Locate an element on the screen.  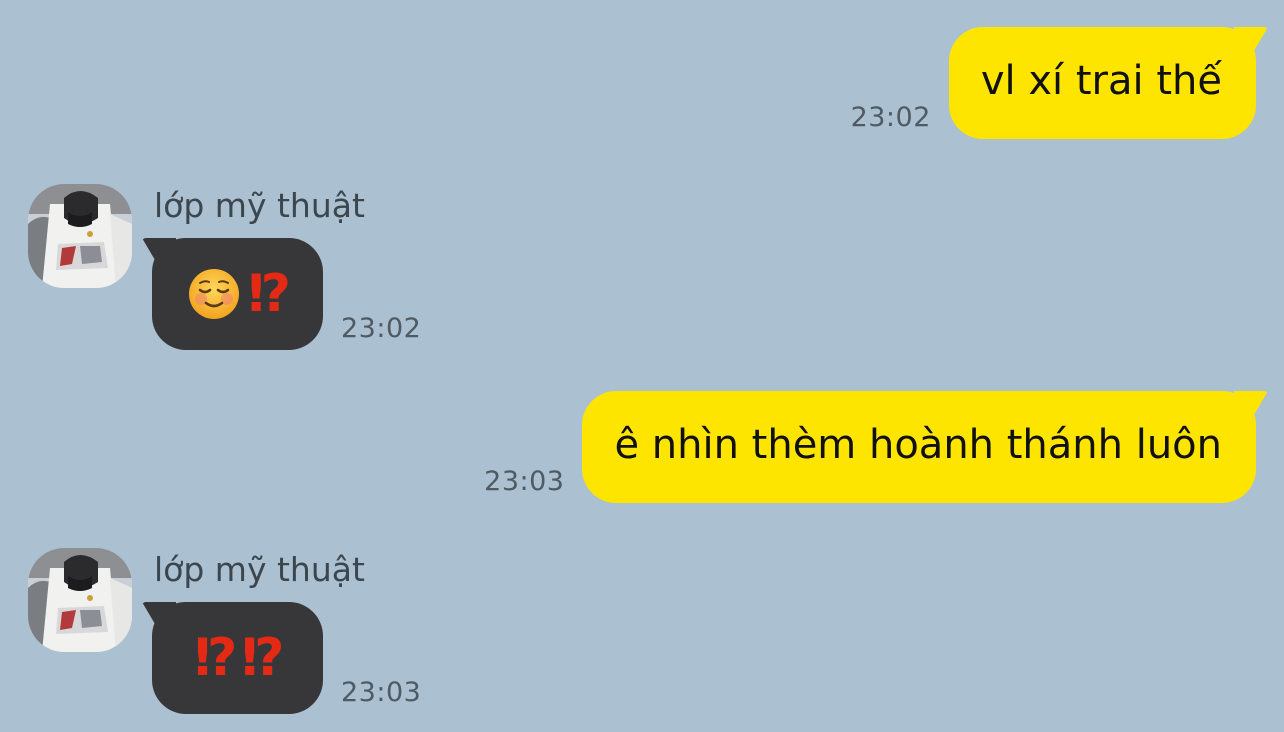
incoming-message-bubble: ⁉ ⁉ is located at coordinates (232, 658).